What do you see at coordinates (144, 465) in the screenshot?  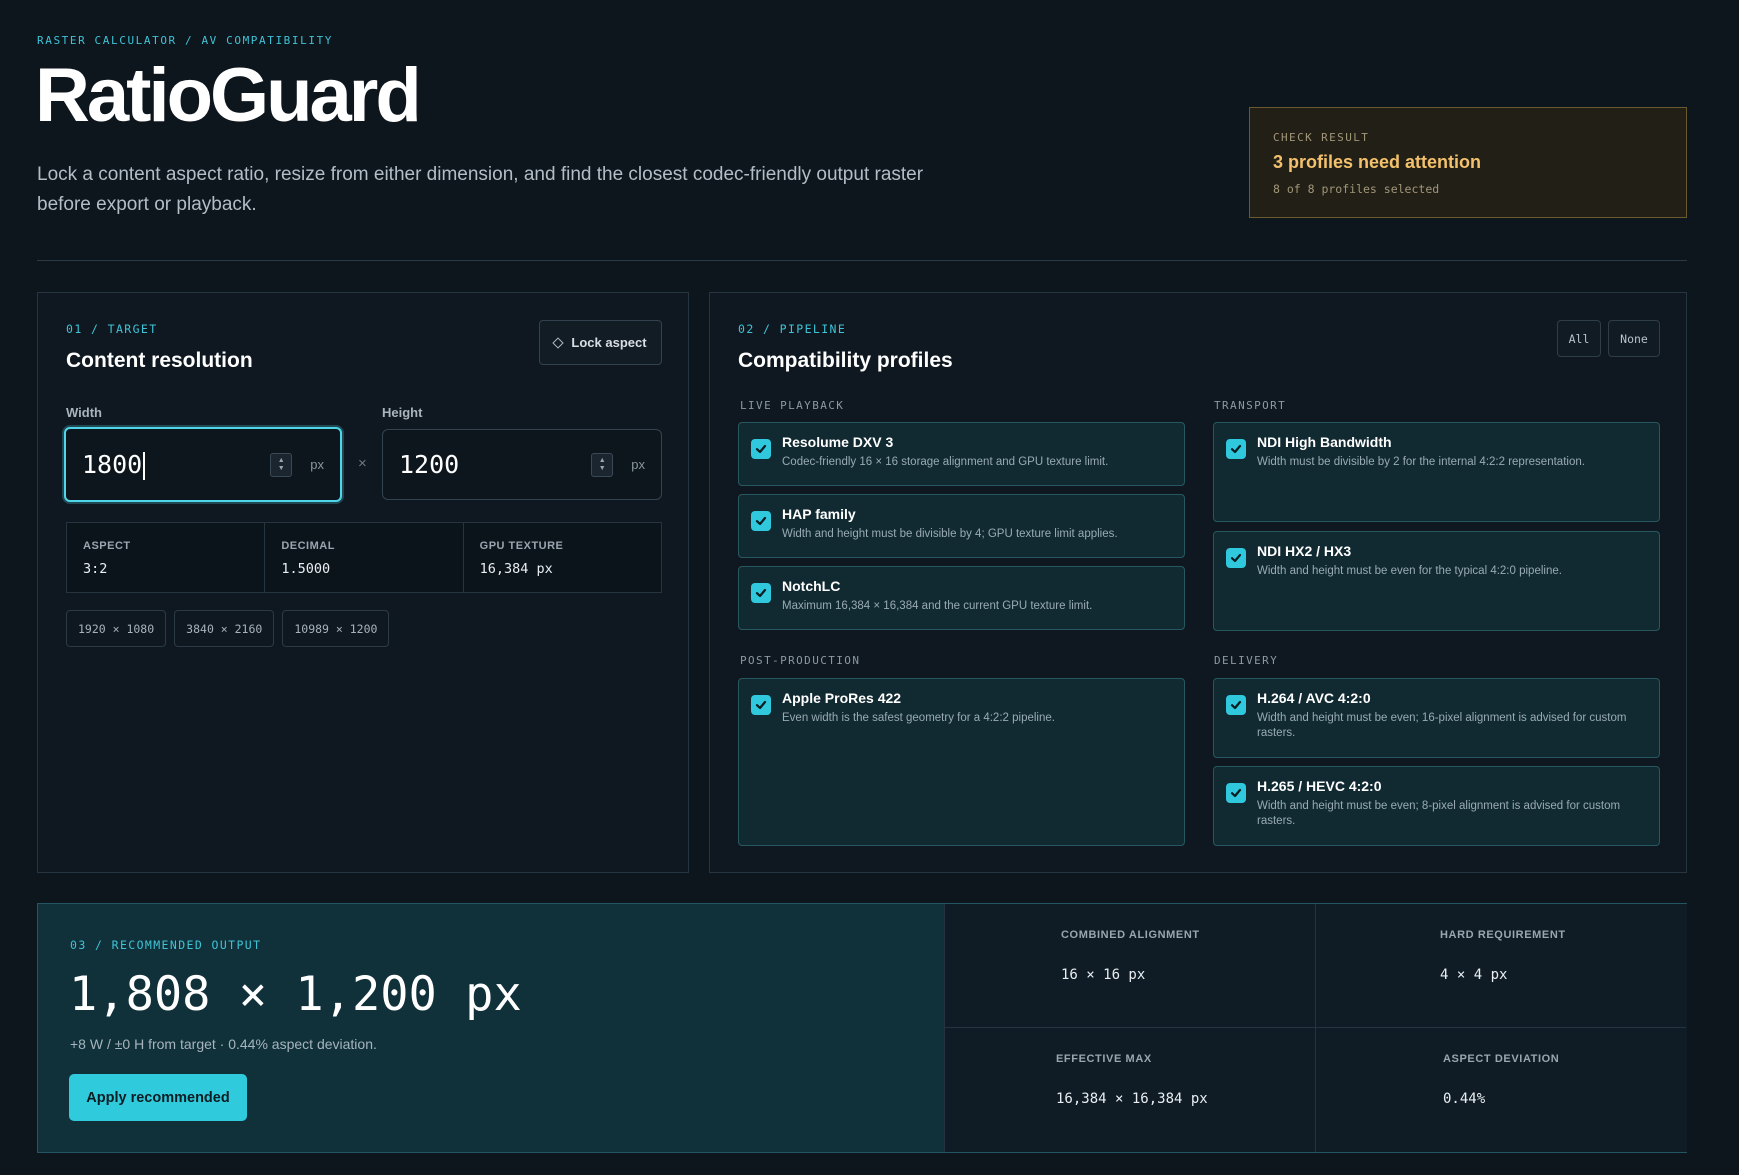 I see `text-caret` at bounding box center [144, 465].